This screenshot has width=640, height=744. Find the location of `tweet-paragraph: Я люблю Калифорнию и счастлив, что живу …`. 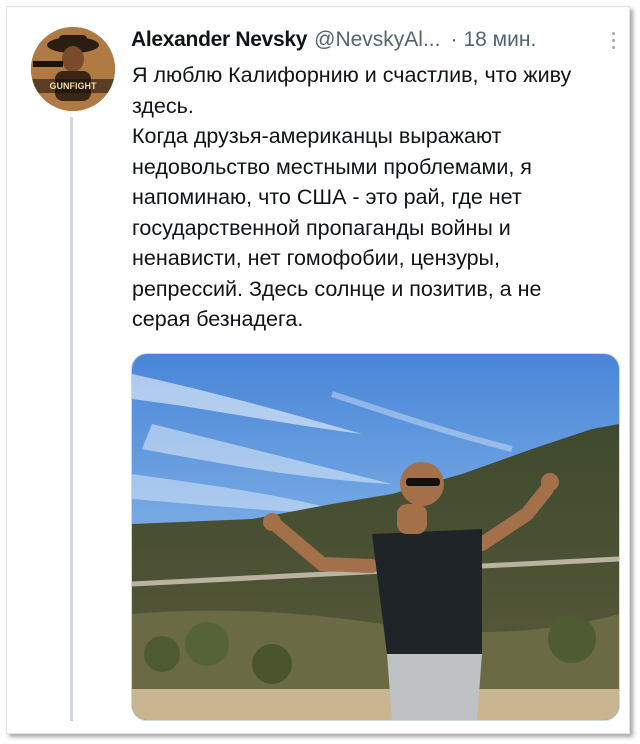

tweet-paragraph: Я люблю Калифорнию и счастлив, что живу … is located at coordinates (352, 90).